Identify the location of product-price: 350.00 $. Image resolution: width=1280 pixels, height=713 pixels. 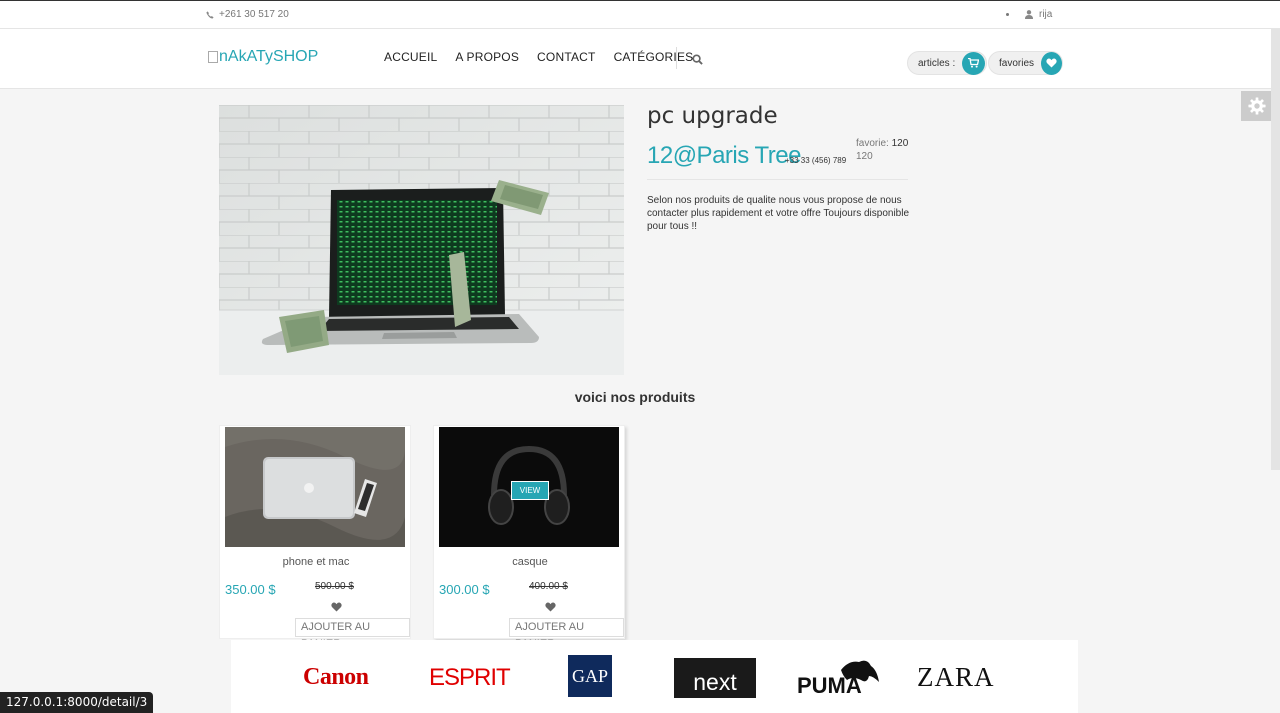
(250, 589).